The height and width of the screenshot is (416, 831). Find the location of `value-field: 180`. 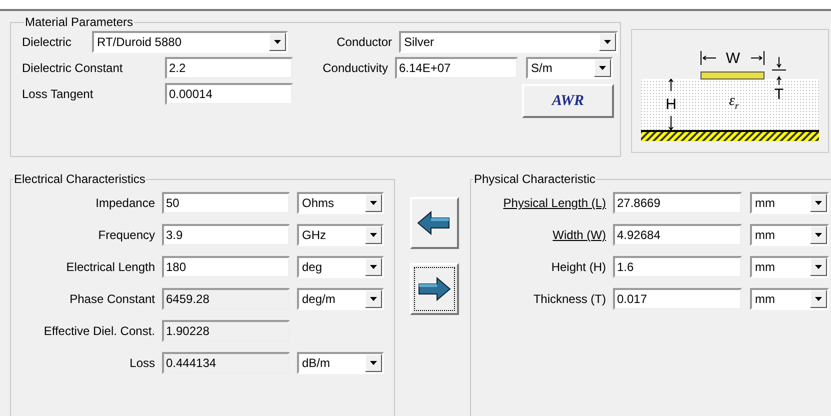

value-field: 180 is located at coordinates (226, 267).